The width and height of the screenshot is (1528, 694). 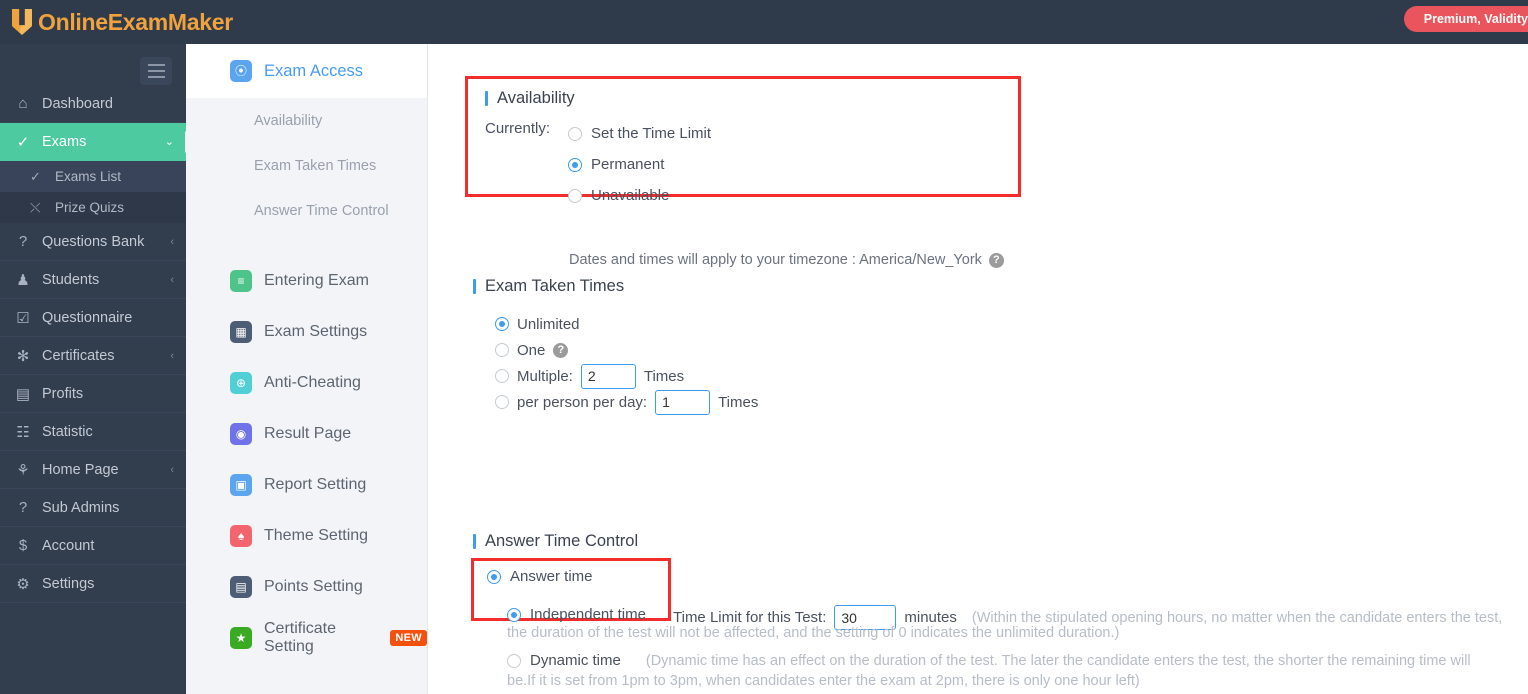 I want to click on independent-time-radio, so click(x=514, y=614).